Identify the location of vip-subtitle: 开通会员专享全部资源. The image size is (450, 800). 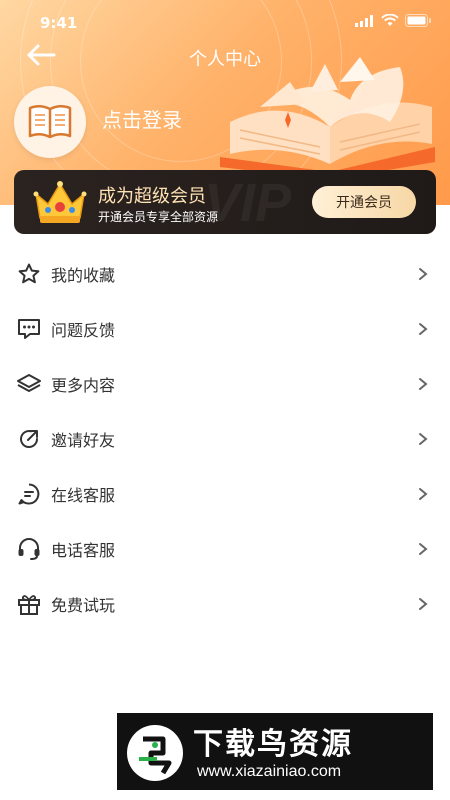
(158, 217).